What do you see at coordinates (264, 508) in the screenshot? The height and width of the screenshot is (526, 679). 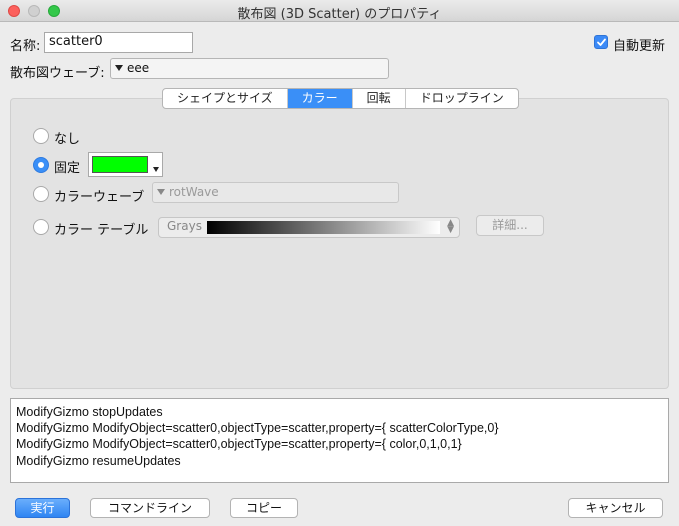 I see `copy-button: コピー` at bounding box center [264, 508].